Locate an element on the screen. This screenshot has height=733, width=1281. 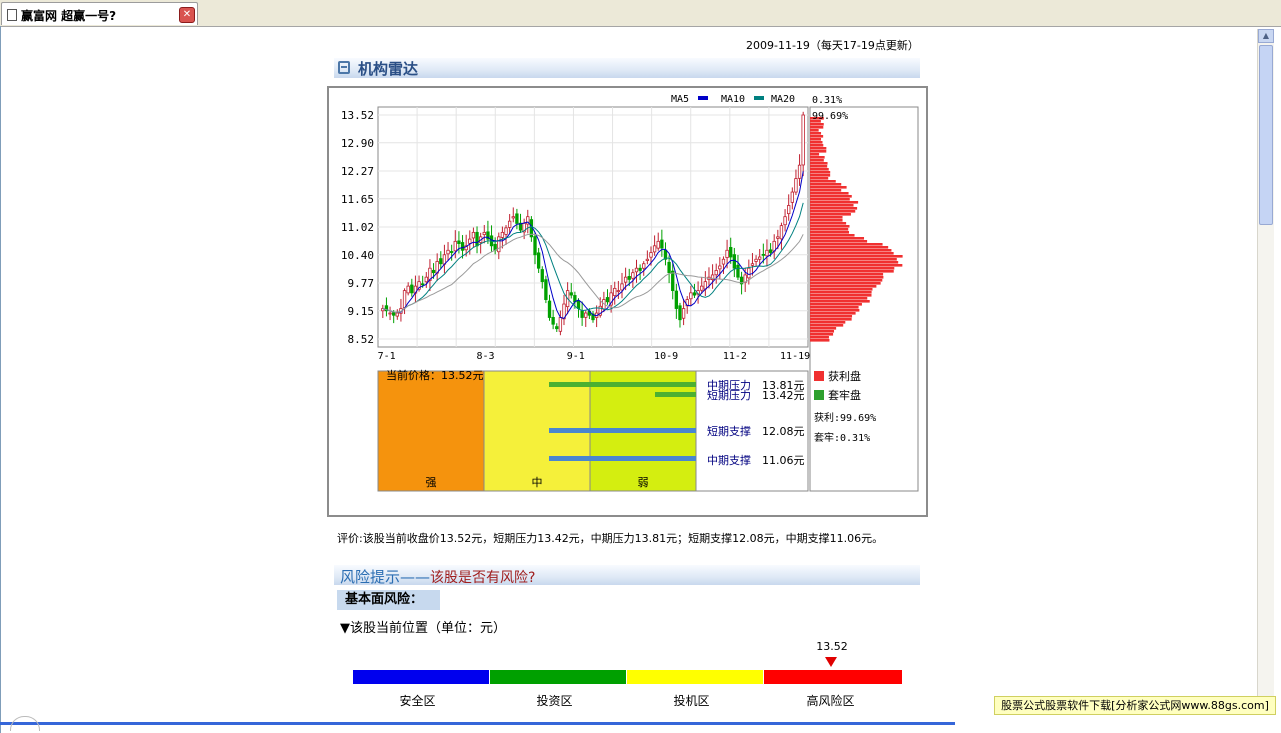
level-bar-mid-pressure is located at coordinates (622, 384).